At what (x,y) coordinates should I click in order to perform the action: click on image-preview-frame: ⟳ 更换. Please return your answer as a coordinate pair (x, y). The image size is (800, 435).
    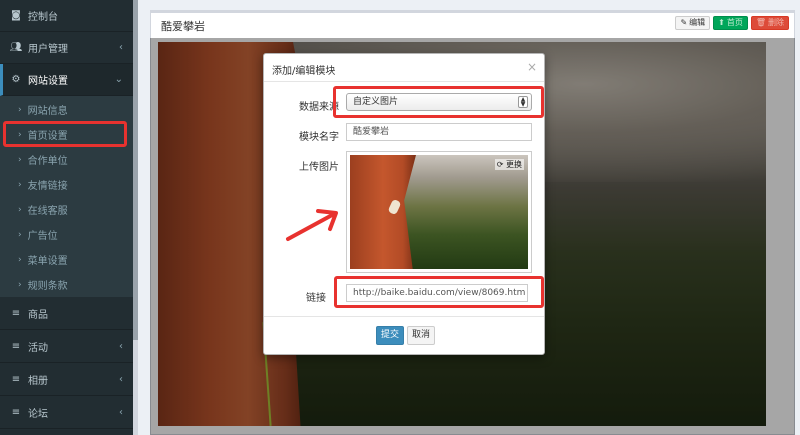
    Looking at the image, I should click on (439, 212).